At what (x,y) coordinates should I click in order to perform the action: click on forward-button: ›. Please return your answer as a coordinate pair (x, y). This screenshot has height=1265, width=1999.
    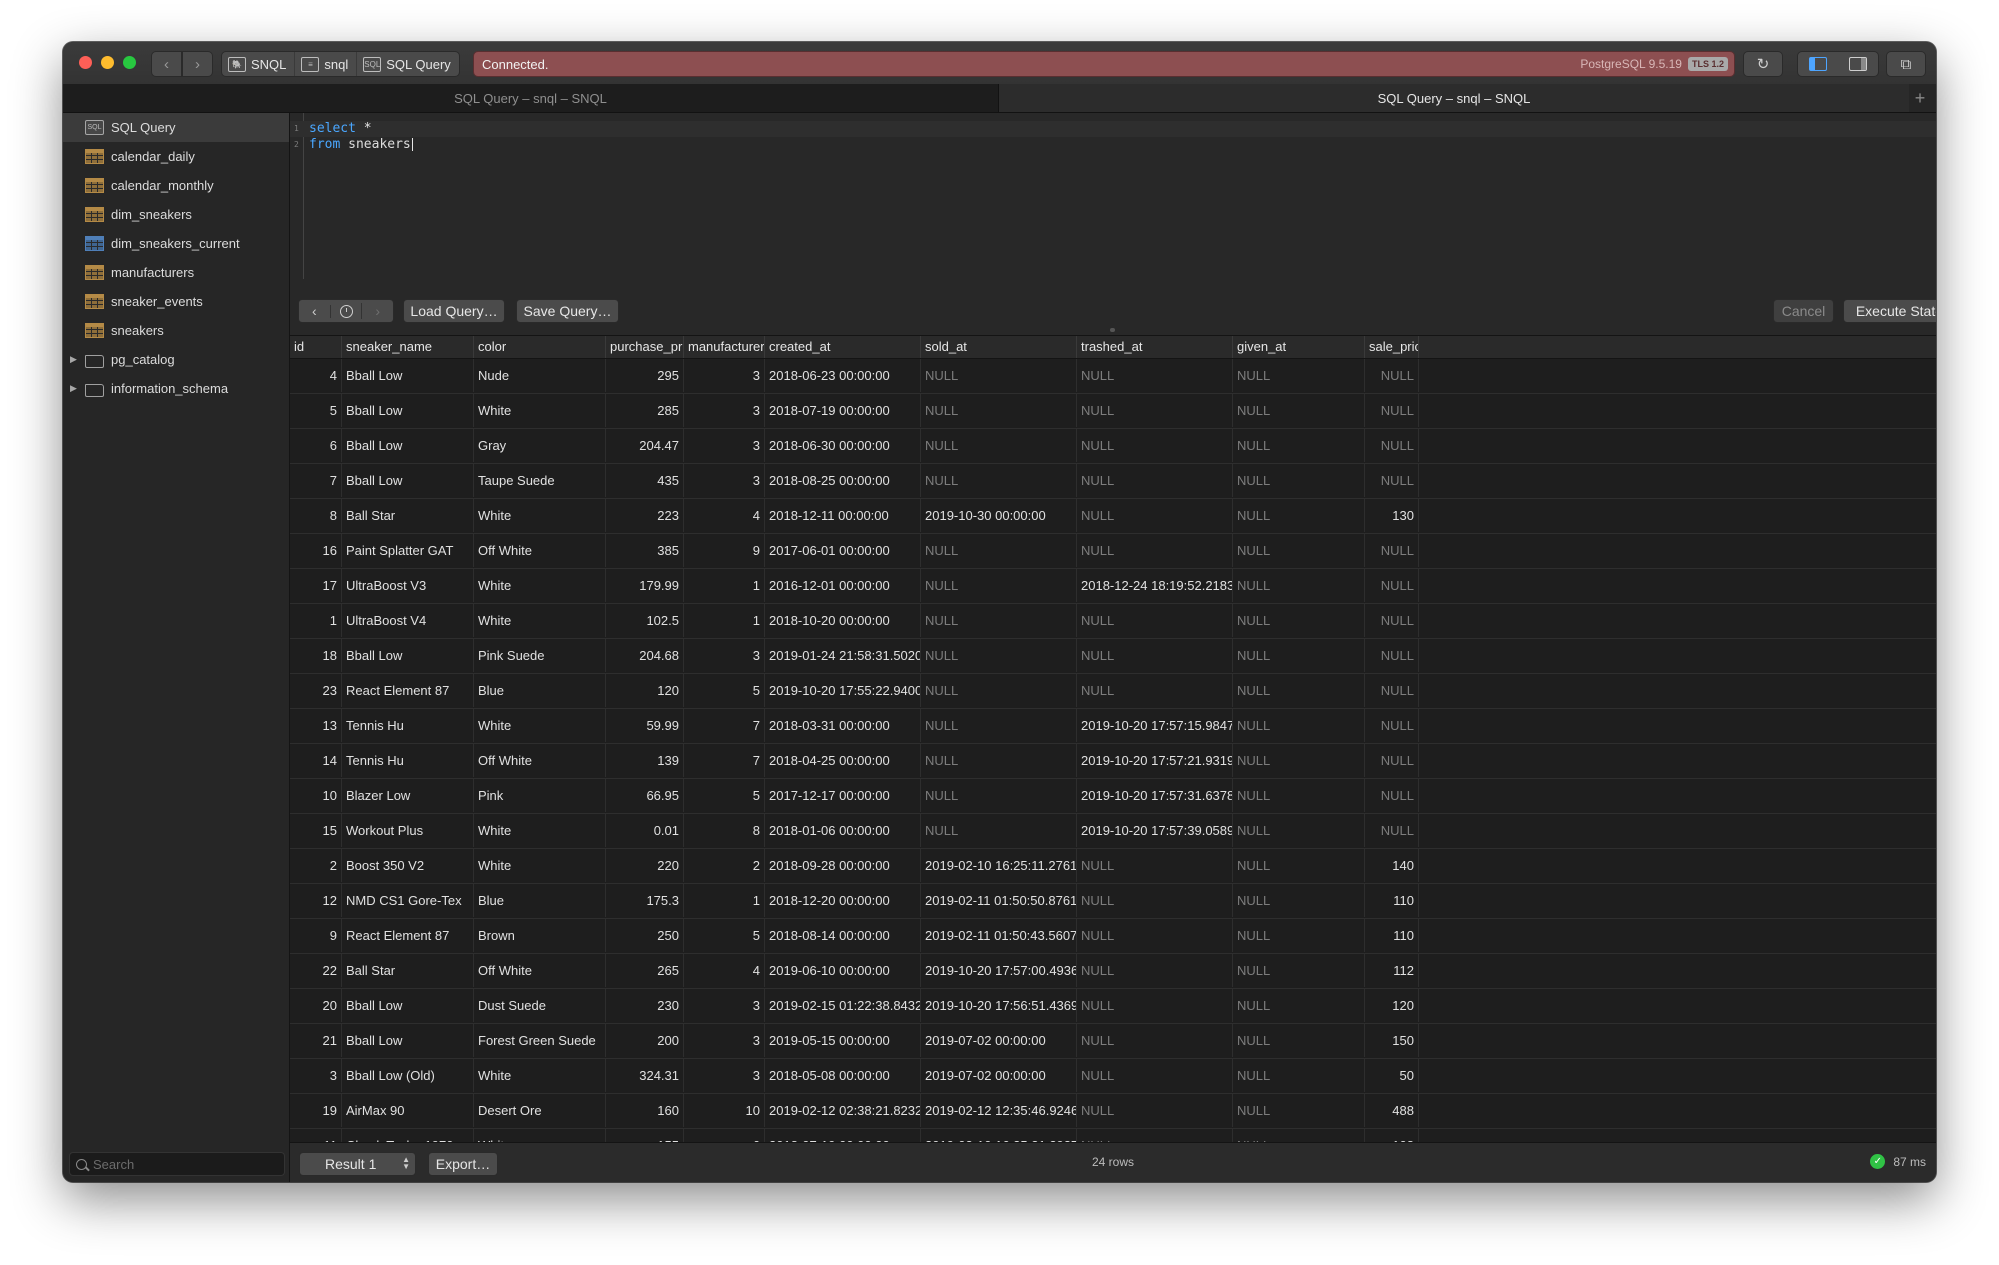
    Looking at the image, I should click on (197, 64).